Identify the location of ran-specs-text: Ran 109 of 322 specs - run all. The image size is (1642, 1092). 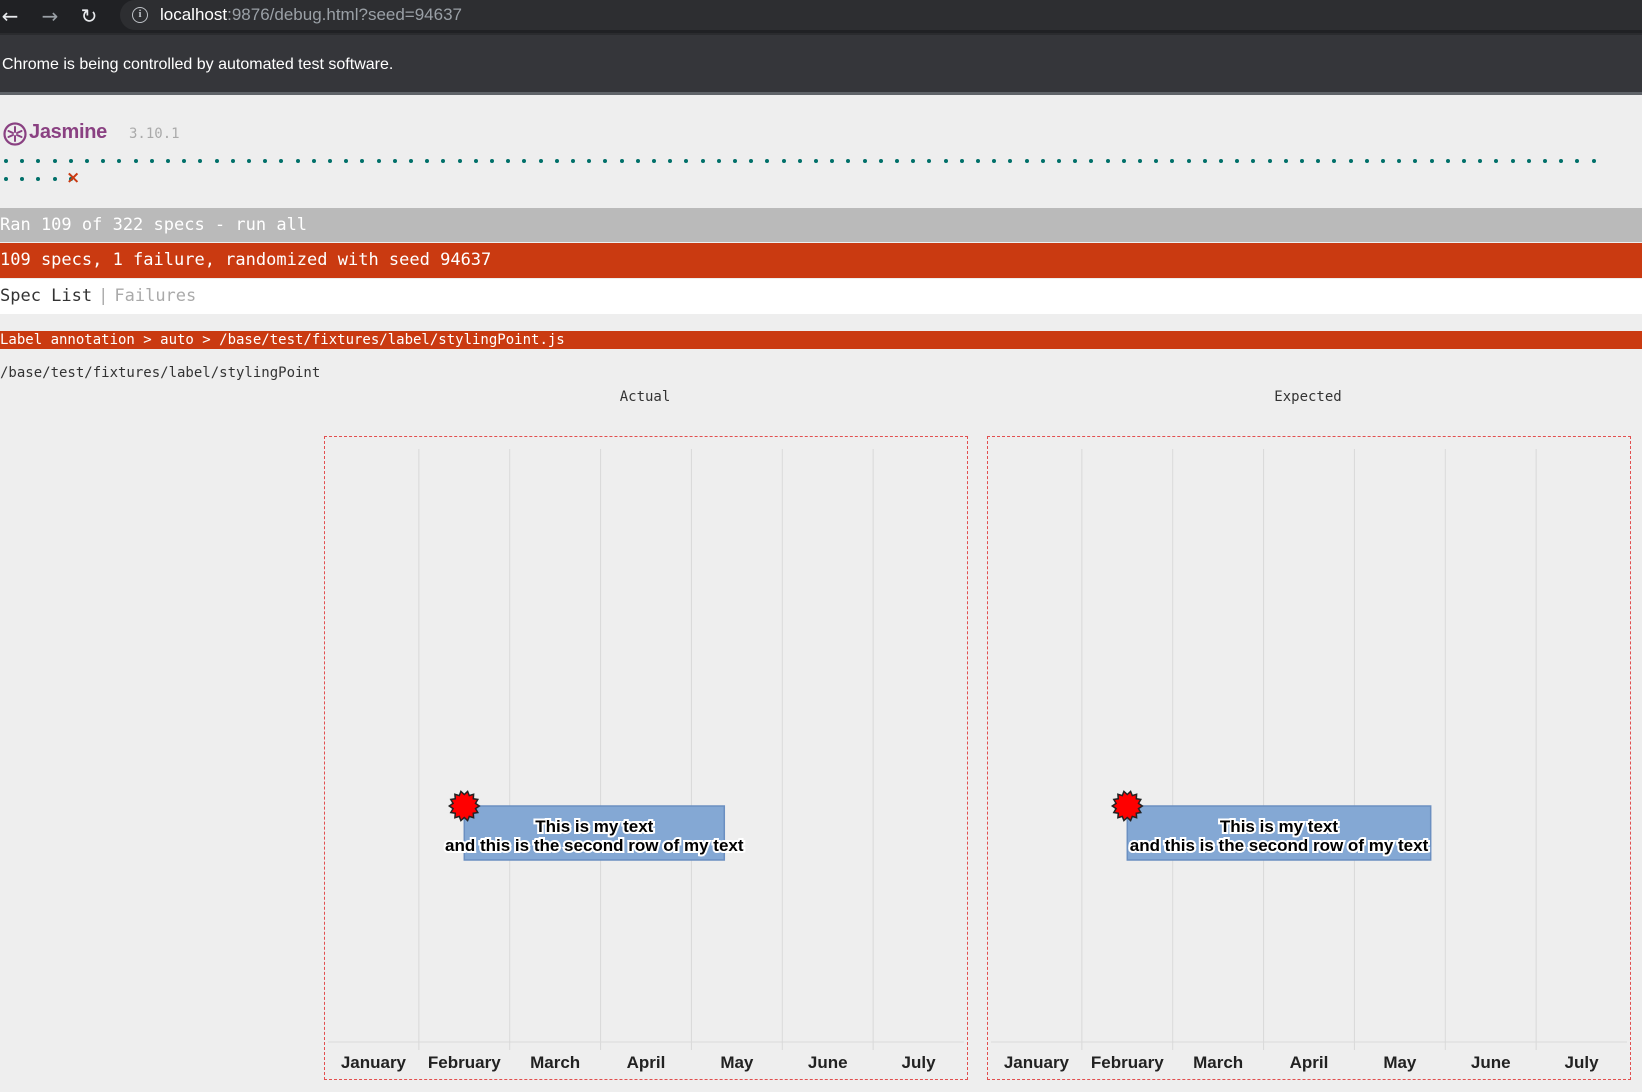
(153, 225).